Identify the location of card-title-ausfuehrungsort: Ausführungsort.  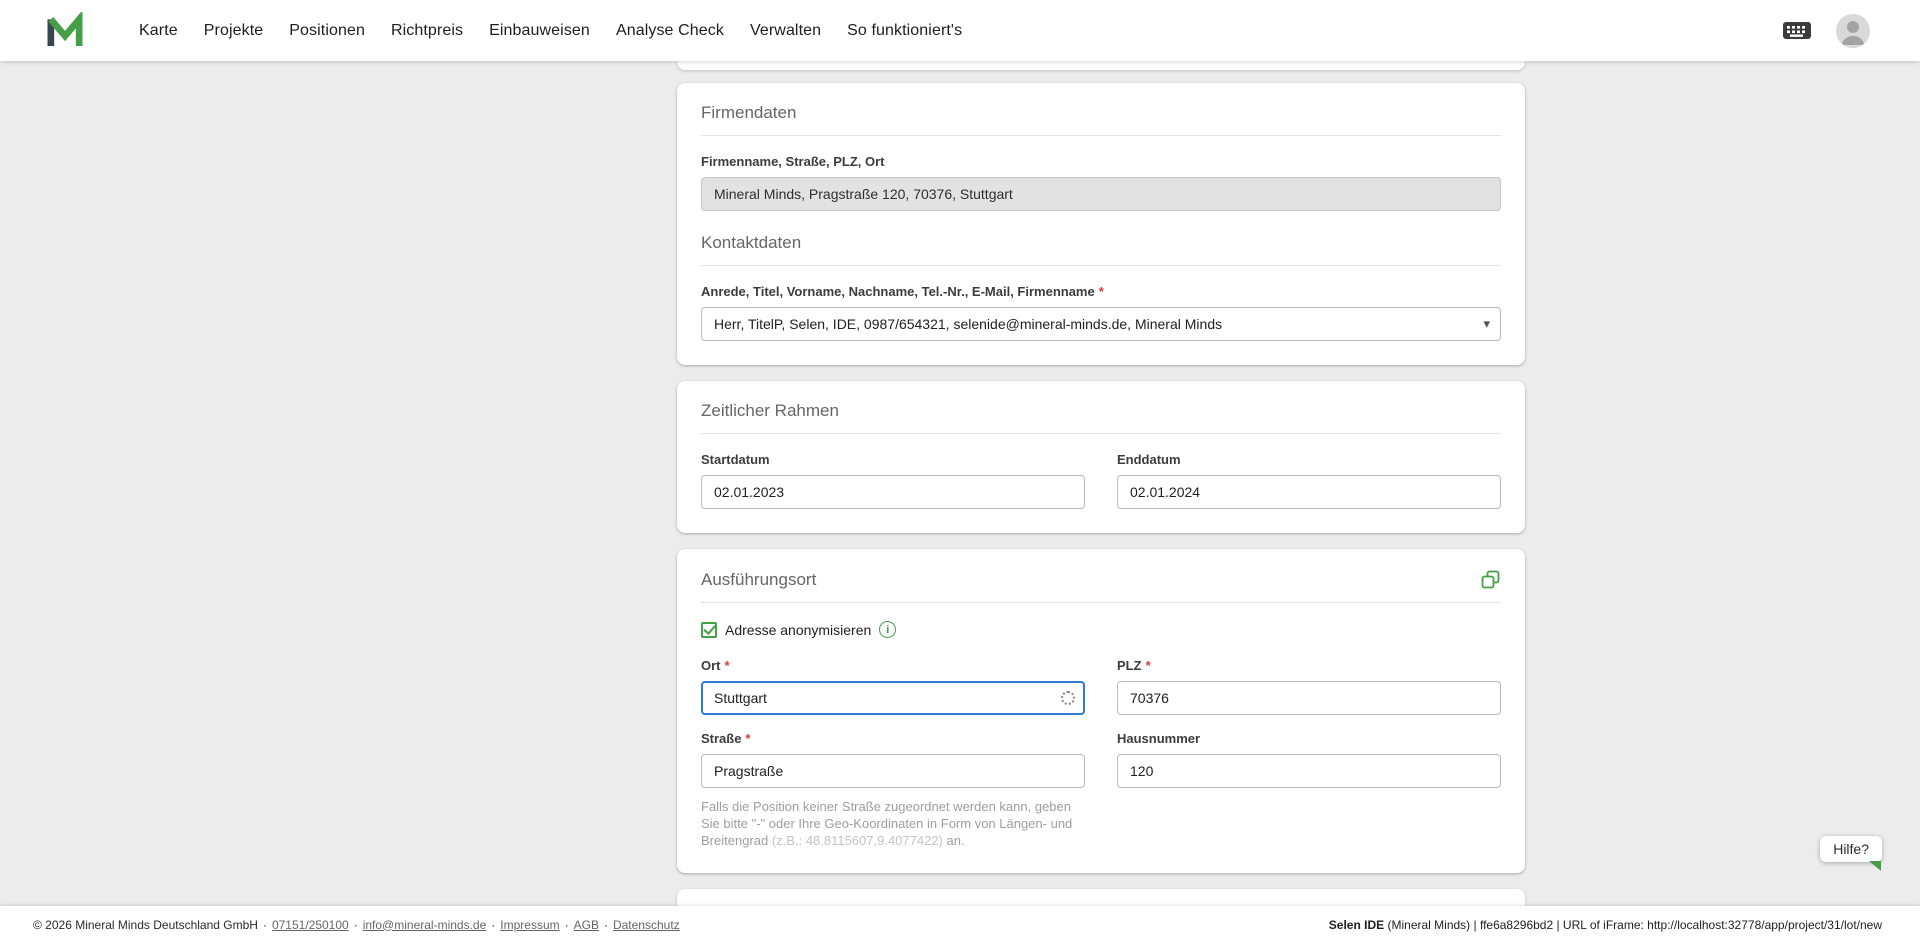
(759, 579).